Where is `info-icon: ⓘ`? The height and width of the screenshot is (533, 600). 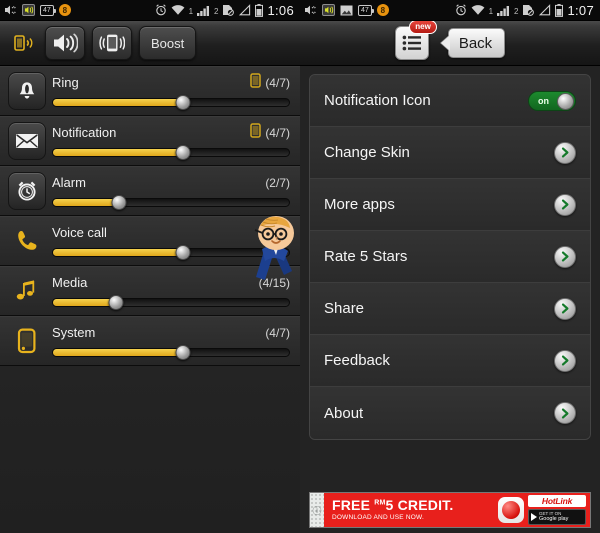 info-icon: ⓘ is located at coordinates (317, 510).